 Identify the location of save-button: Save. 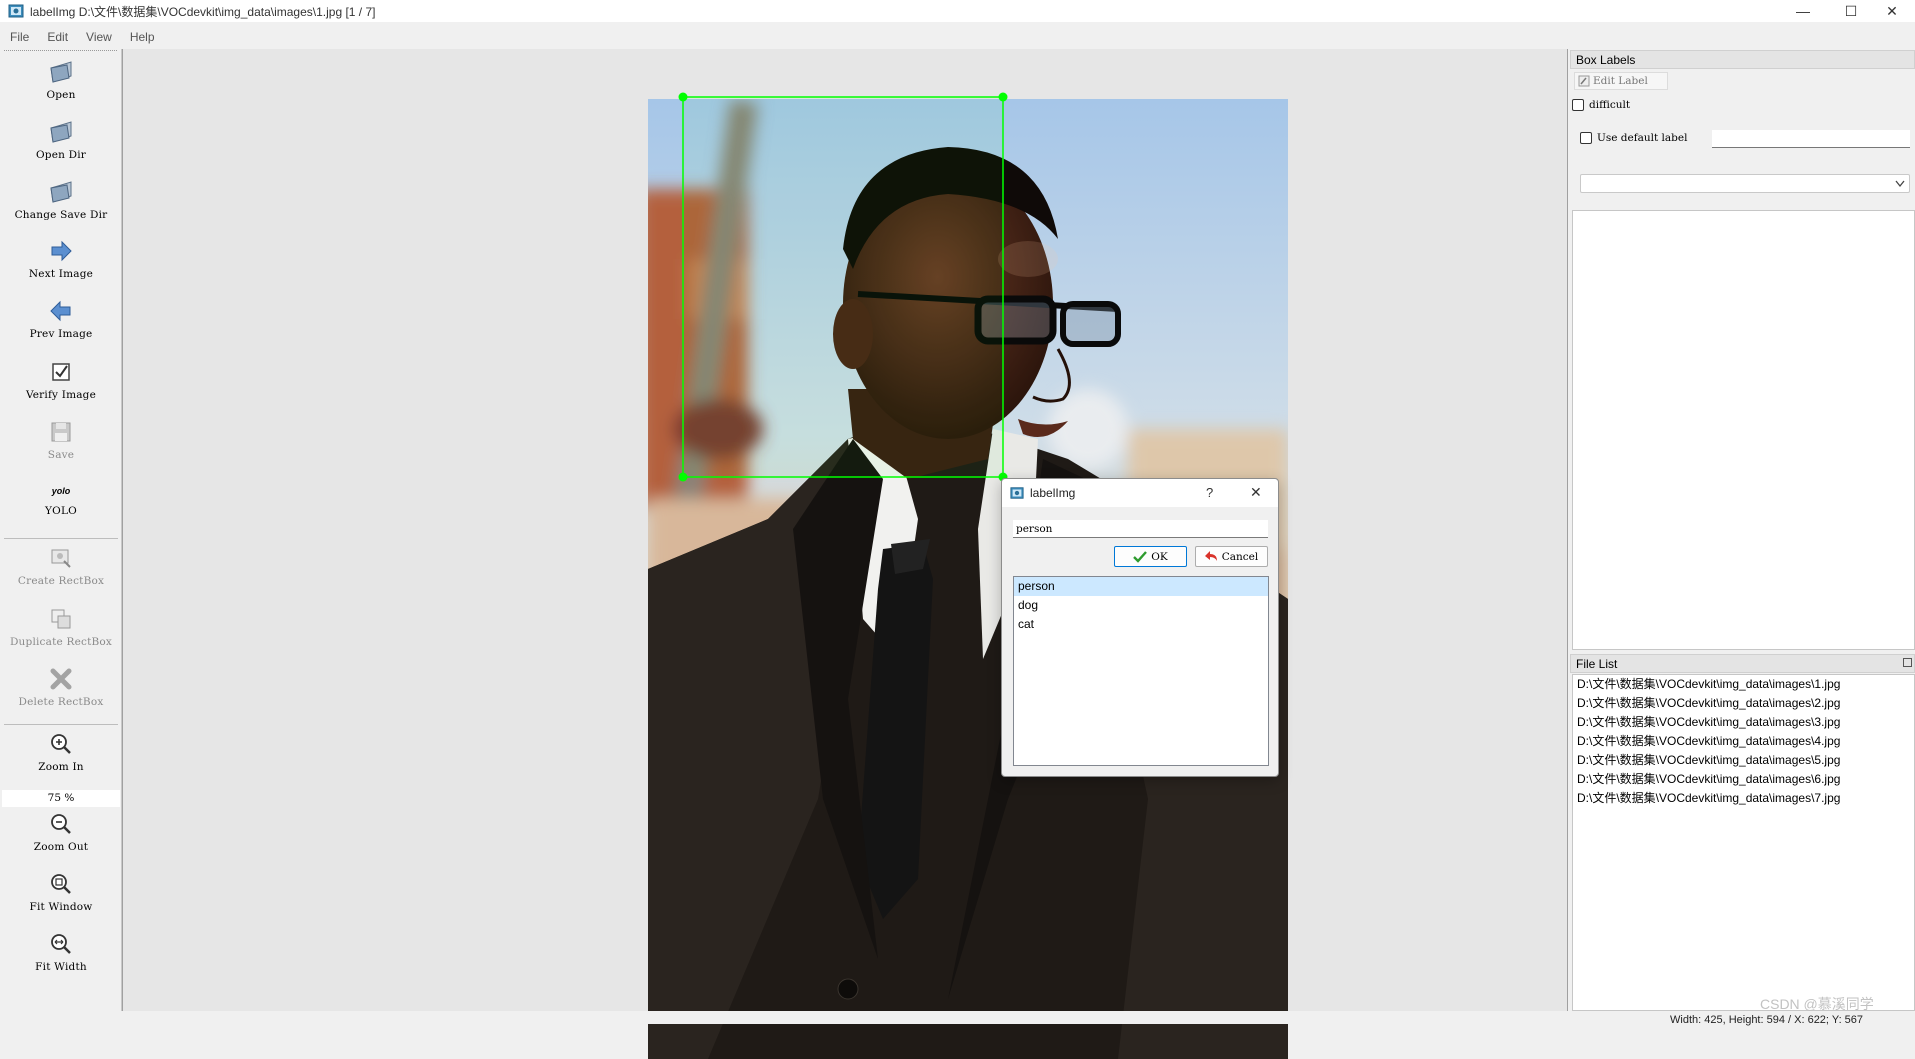
(61, 440).